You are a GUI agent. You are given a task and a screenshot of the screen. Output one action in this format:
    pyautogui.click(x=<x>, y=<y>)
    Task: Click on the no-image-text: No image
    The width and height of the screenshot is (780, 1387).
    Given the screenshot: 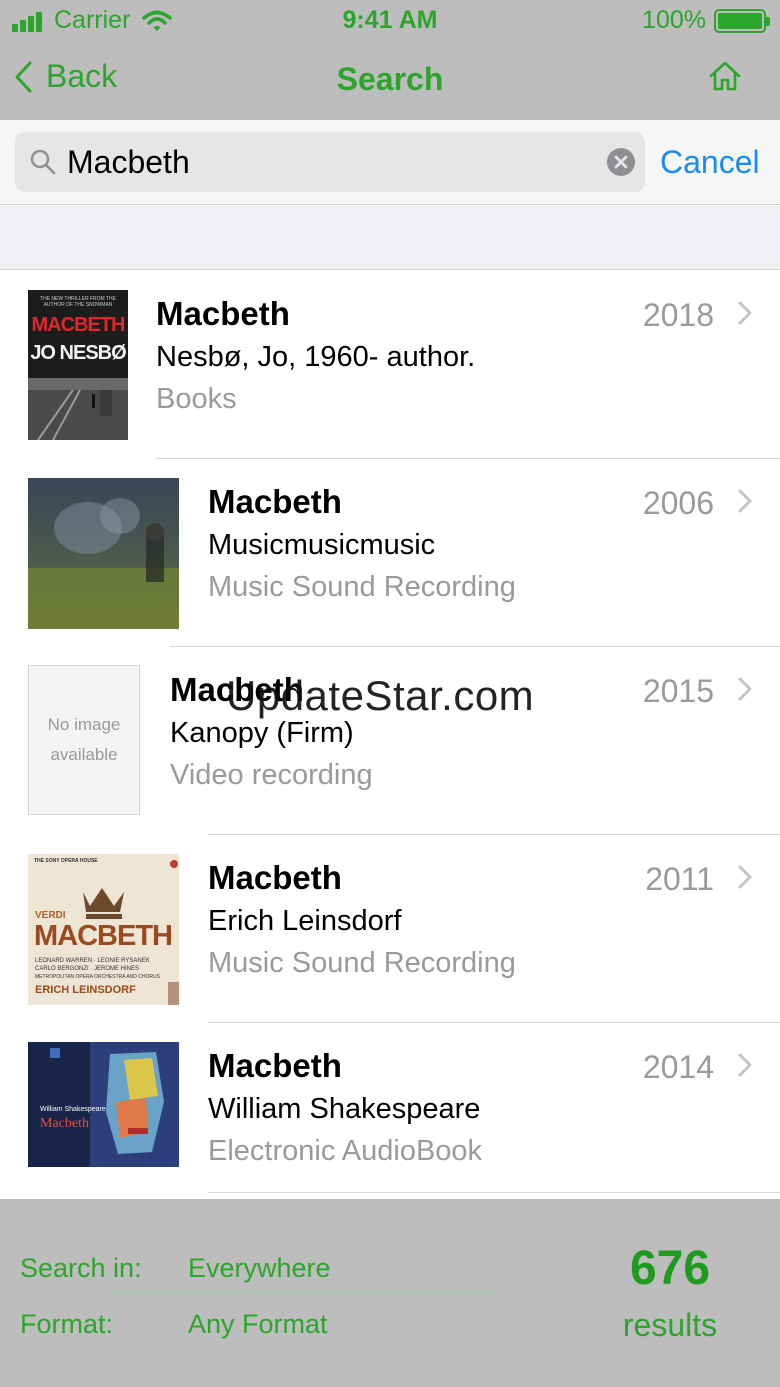 What is the action you would take?
    pyautogui.click(x=84, y=724)
    